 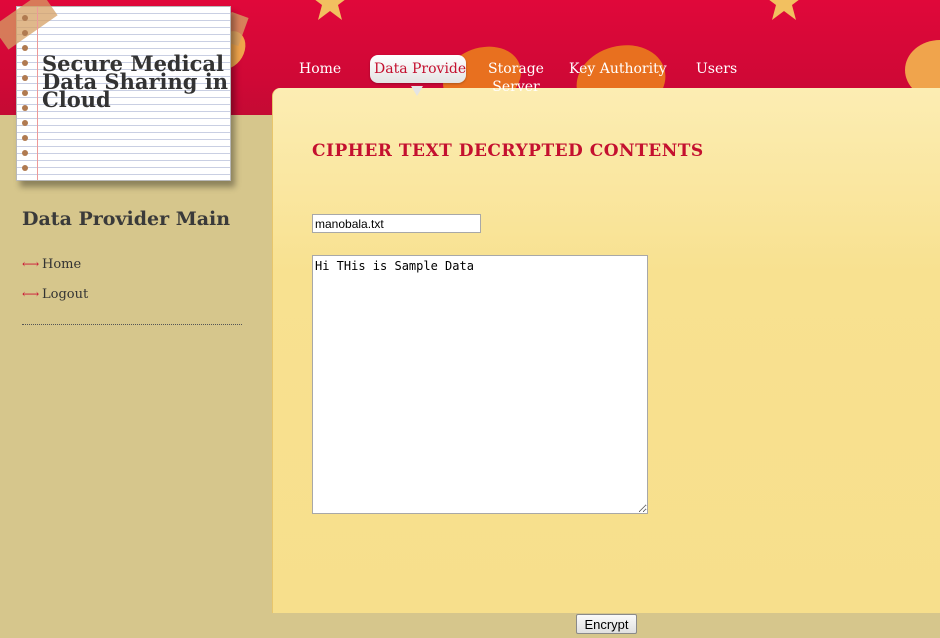 What do you see at coordinates (716, 69) in the screenshot?
I see `nav-item-users: Users` at bounding box center [716, 69].